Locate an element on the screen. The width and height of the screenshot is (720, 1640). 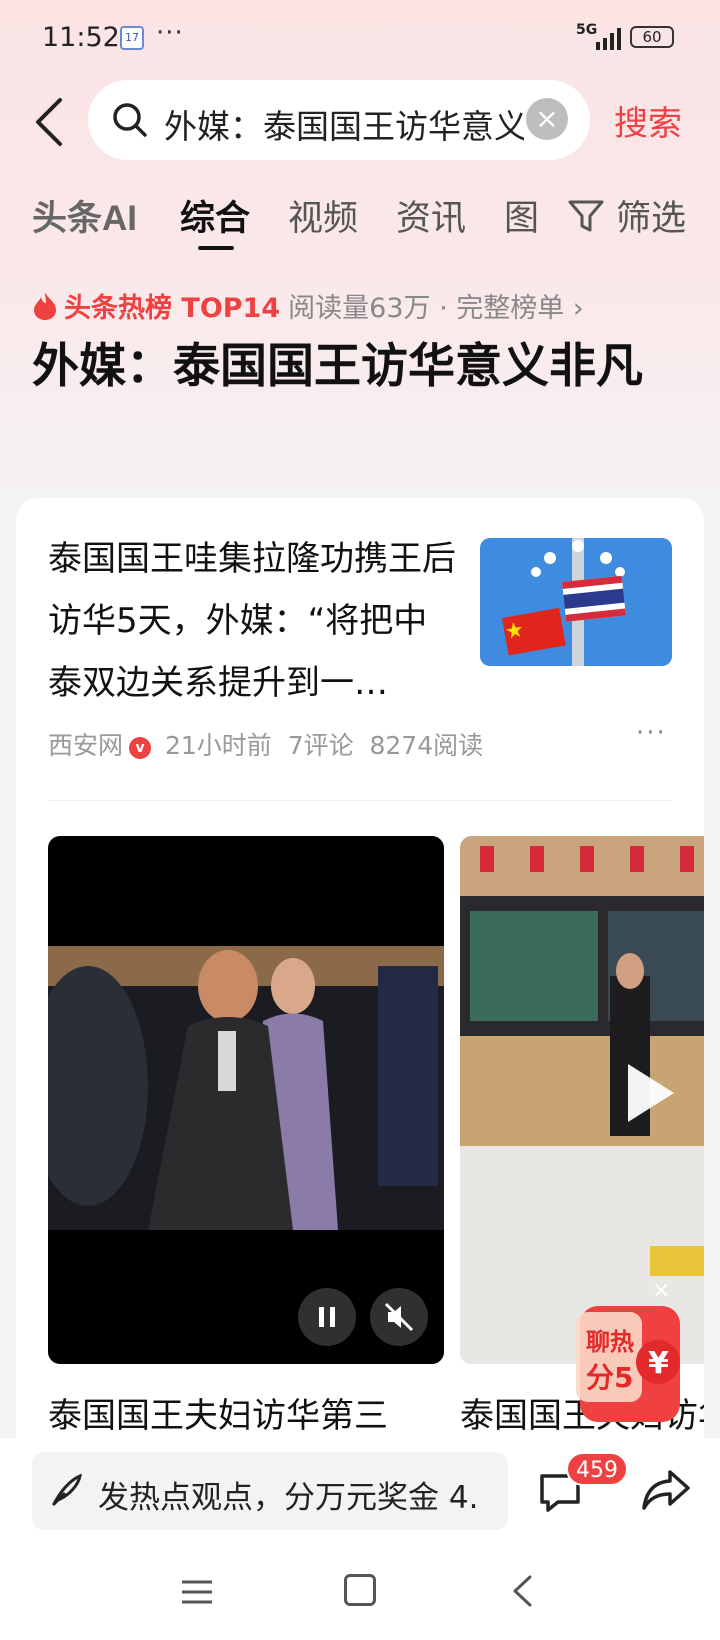
menu-icon is located at coordinates (197, 1592).